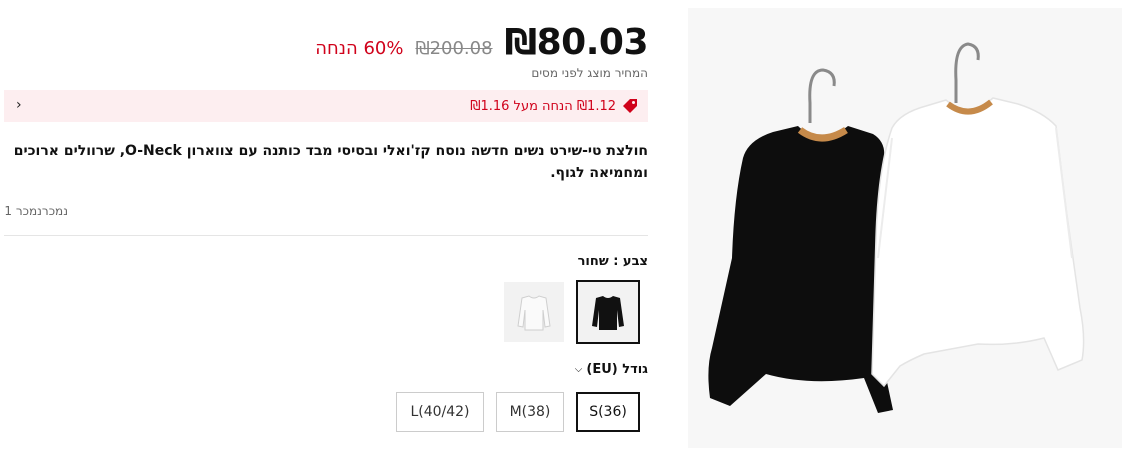 The width and height of the screenshot is (1126, 456). Describe the element at coordinates (326, 235) in the screenshot. I see `divider` at that location.